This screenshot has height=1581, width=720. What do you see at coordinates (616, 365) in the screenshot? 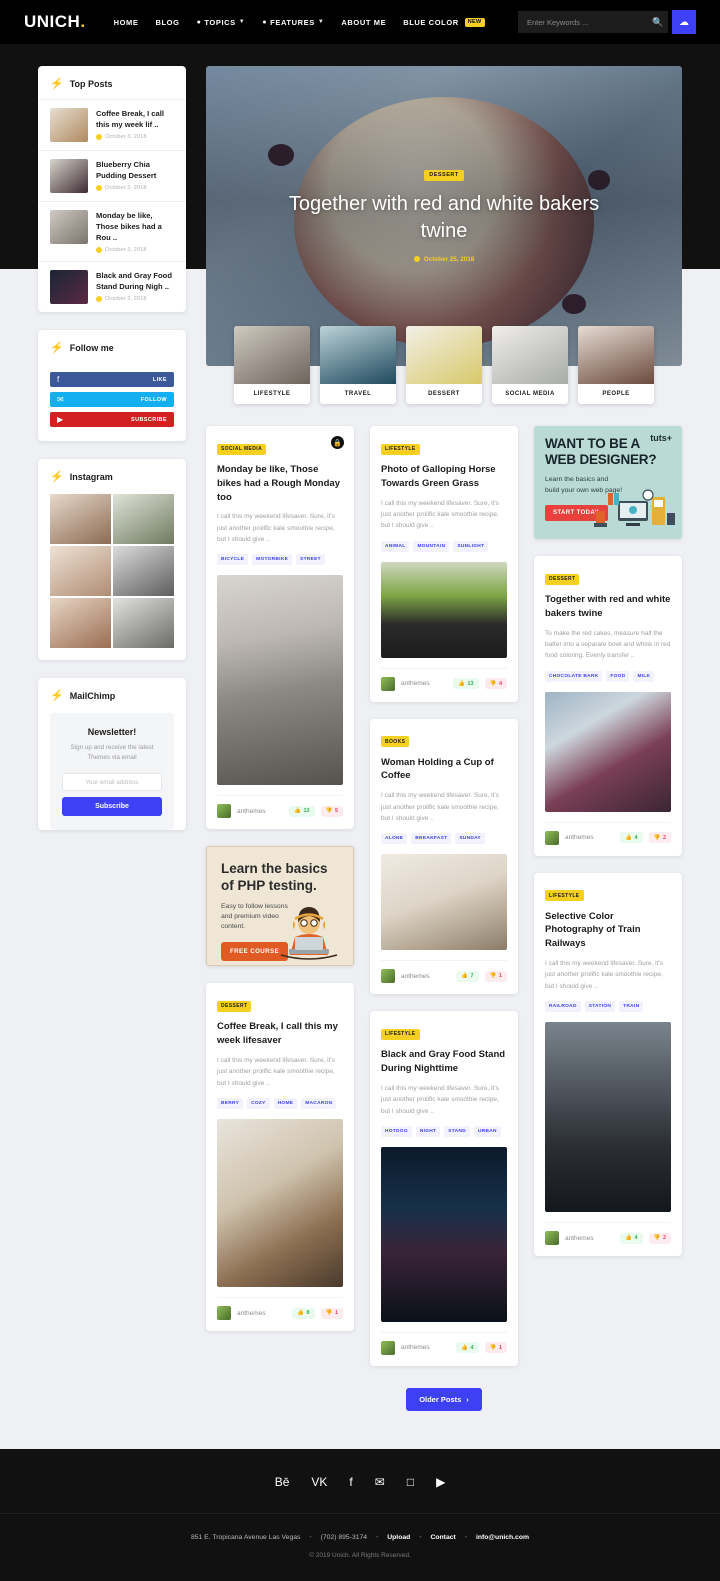
I see `category-card-people: PEOPLE` at bounding box center [616, 365].